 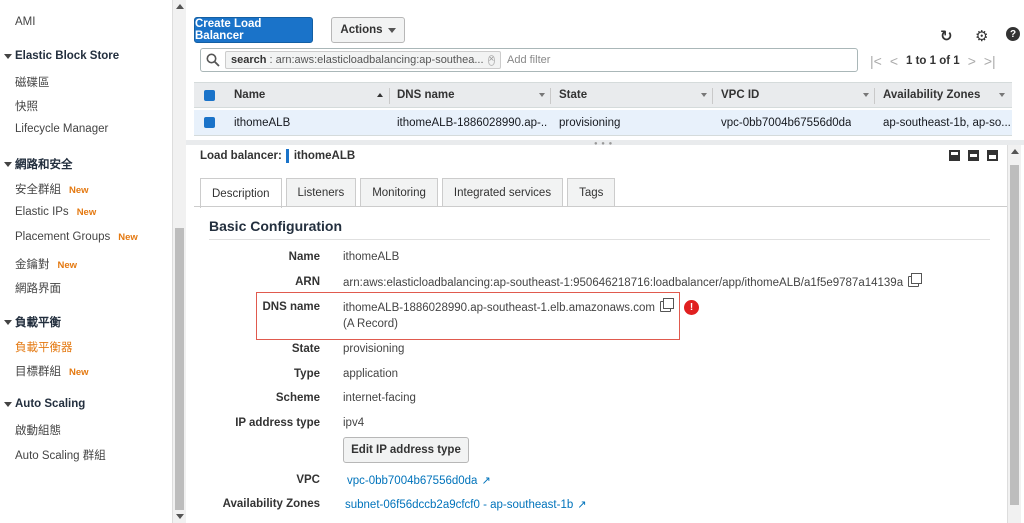 I want to click on sidebar-item-ami: AMI, so click(x=25, y=22).